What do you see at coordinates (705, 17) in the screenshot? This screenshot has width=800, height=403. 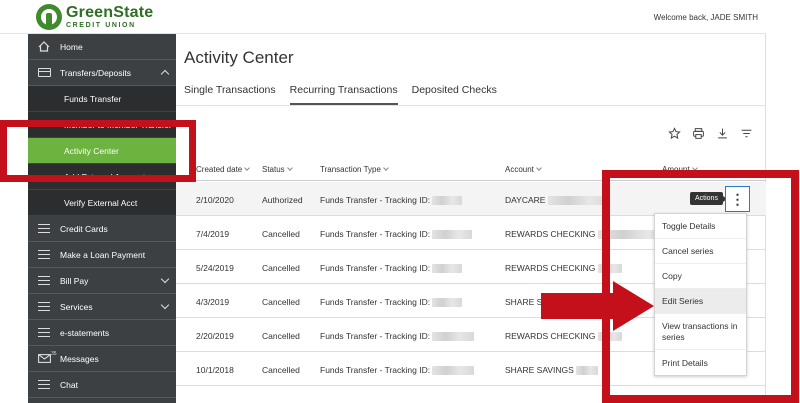 I see `welcome-text: Welcome back, JADE SMITH` at bounding box center [705, 17].